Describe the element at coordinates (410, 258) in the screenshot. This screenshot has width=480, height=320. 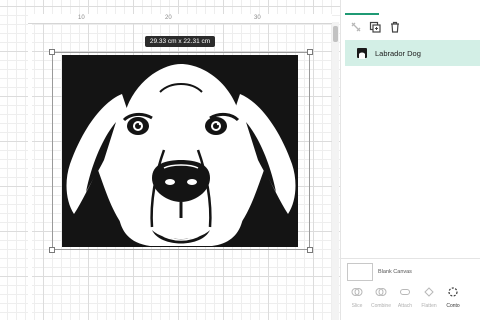
I see `divider` at that location.